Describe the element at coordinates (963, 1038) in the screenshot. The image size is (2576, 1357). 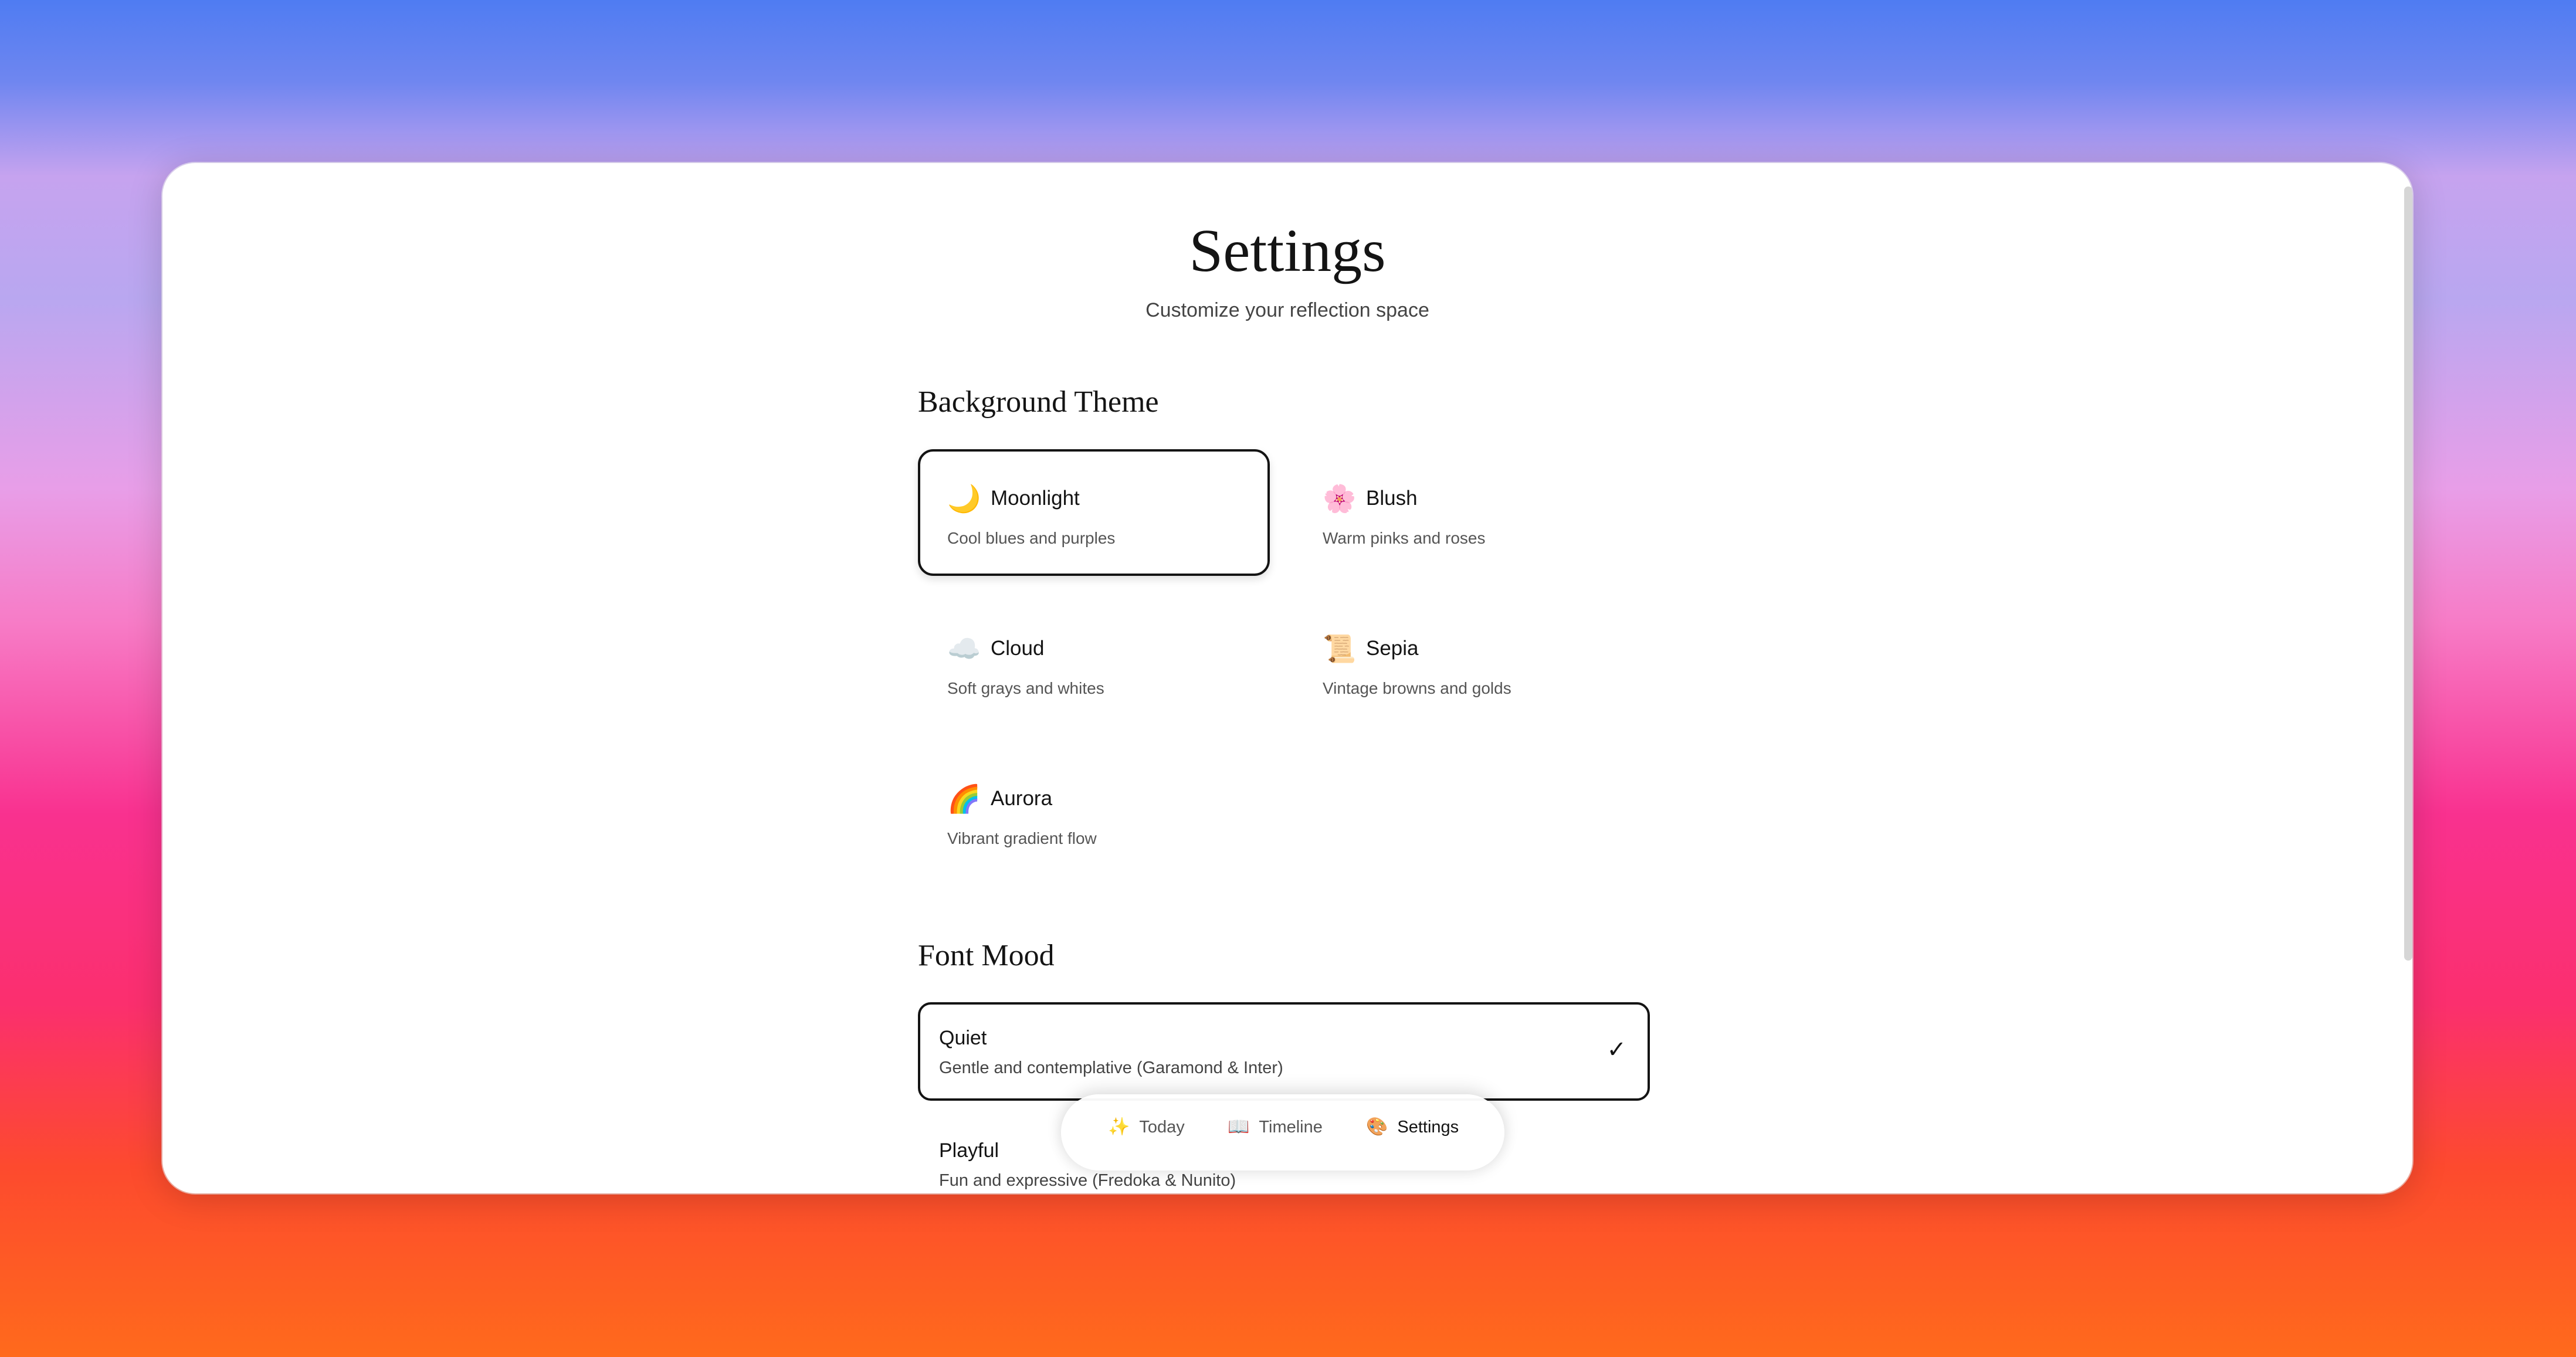
I see `font-option-name: Quiet` at that location.